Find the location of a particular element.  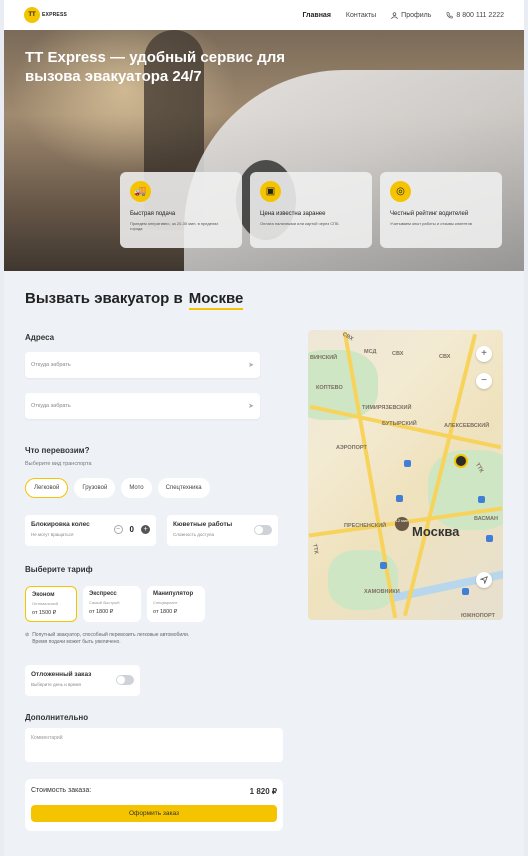

map-label: ВИНСКИЙ is located at coordinates (324, 358).